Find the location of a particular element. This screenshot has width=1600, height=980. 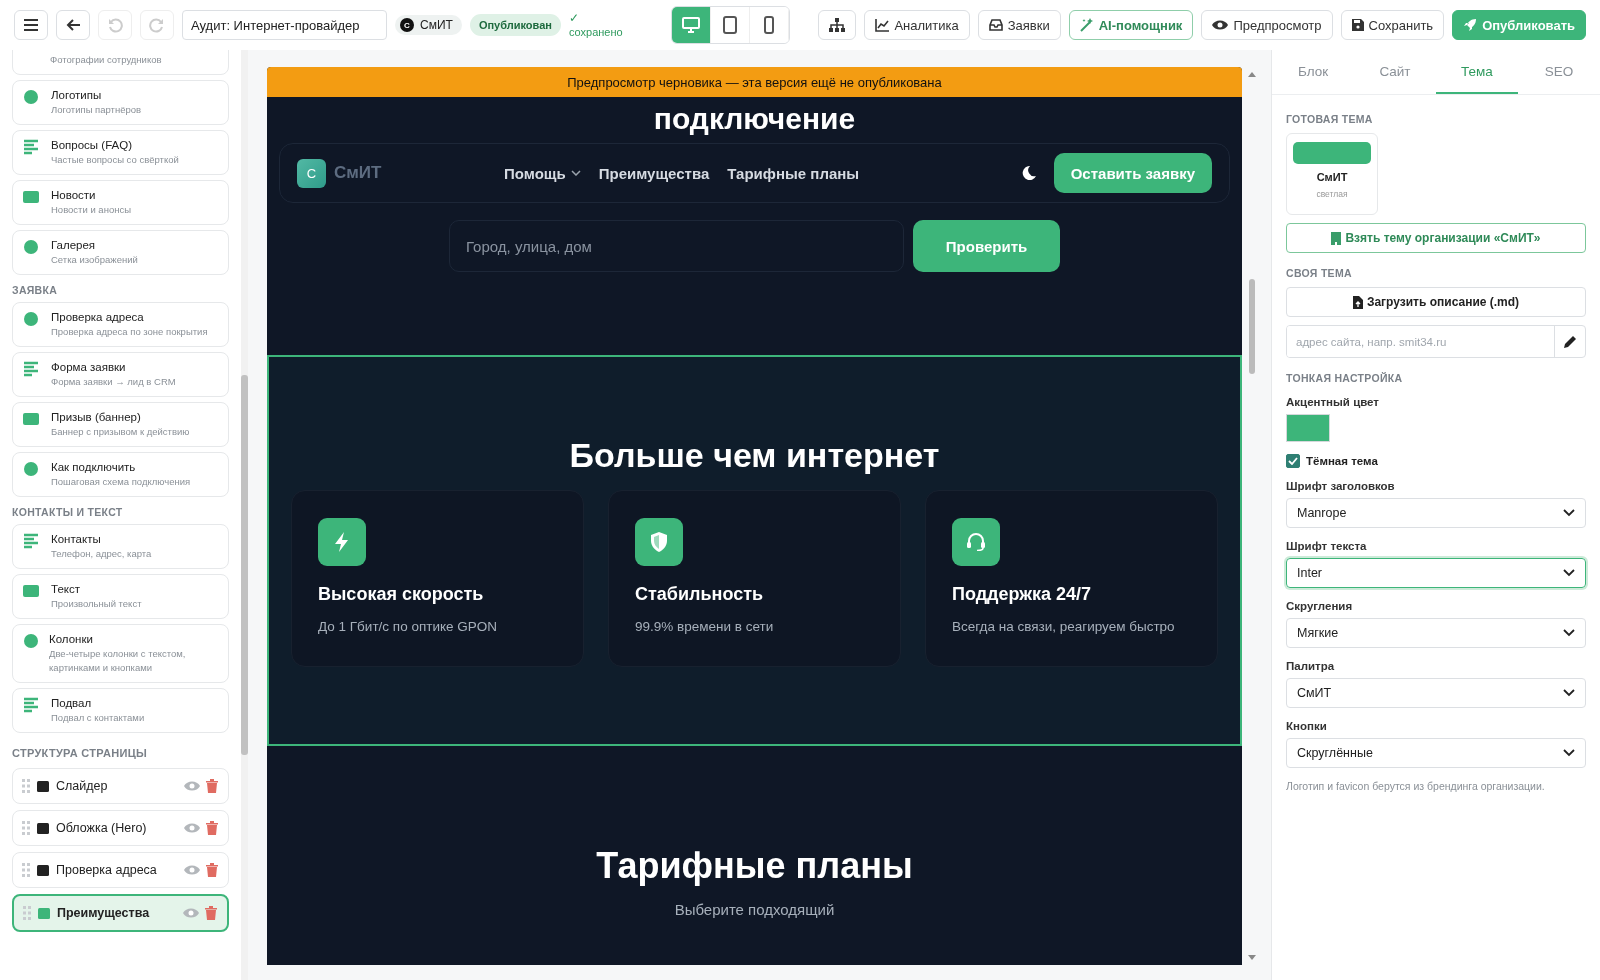

block-description: Произвольный текст is located at coordinates (96, 604).